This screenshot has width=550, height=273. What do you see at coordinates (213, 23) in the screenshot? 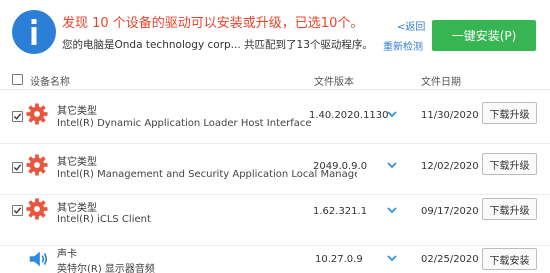
I see `headline-text: 发现 10 个设备的驱动可以安装或升级，已选10个。` at bounding box center [213, 23].